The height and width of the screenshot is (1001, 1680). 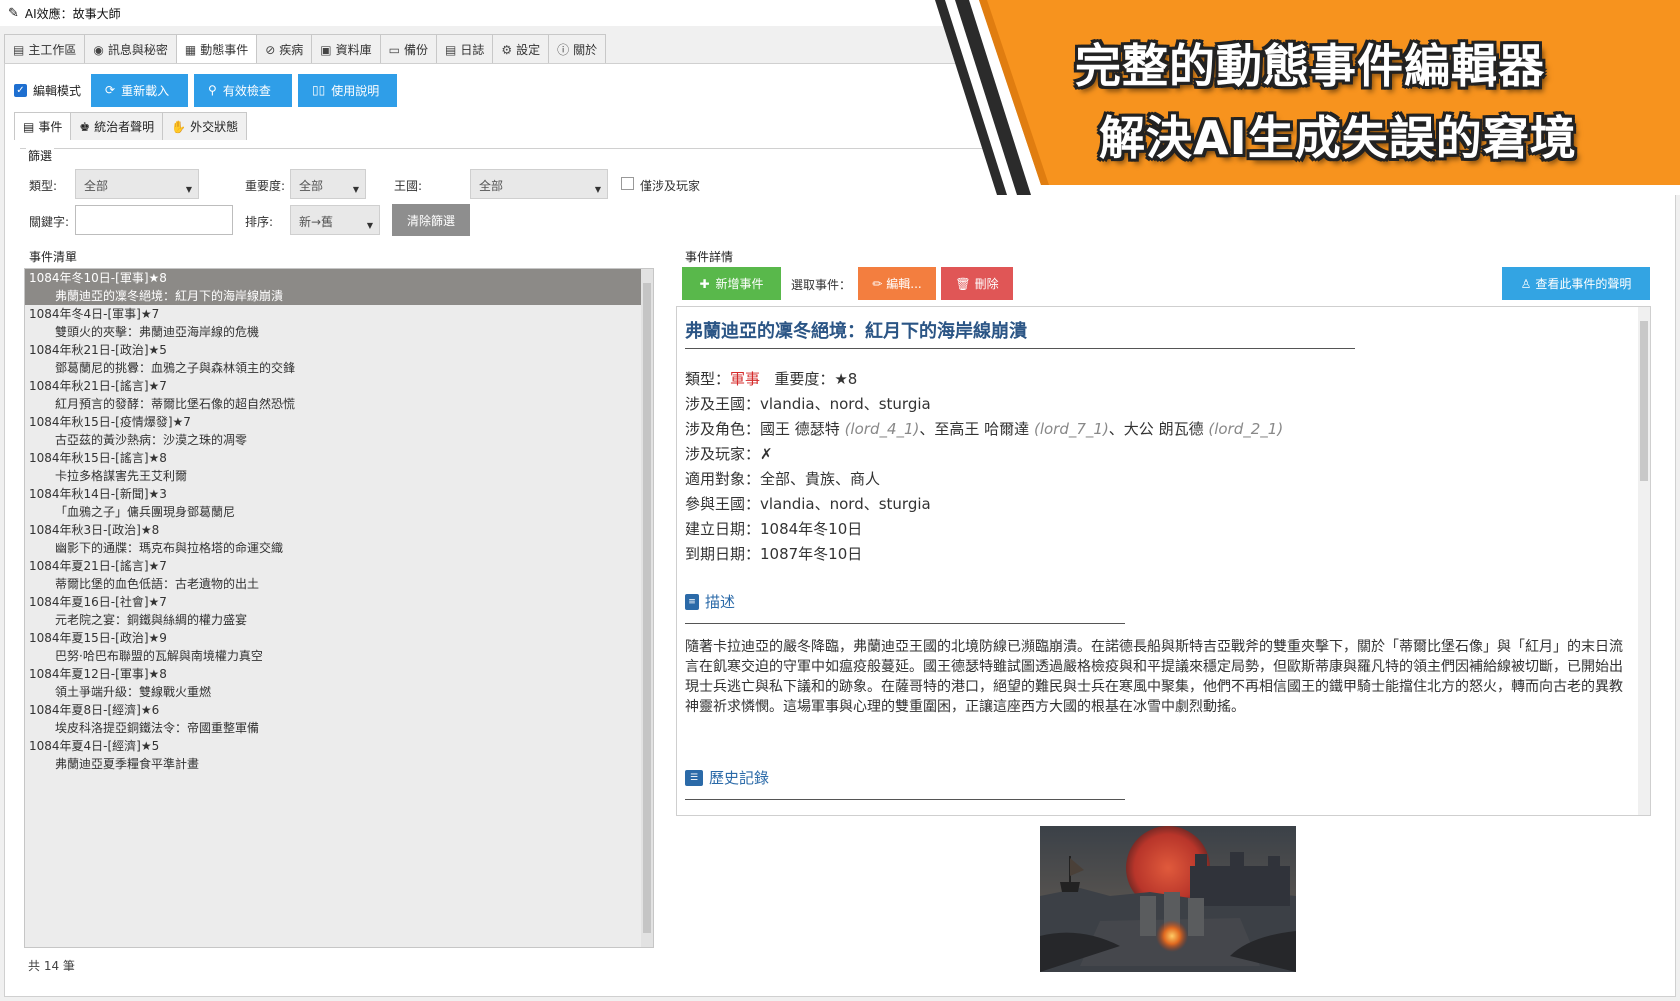 I want to click on list-item-title: 蒂爾比堡的血色低語：古老遺物的出土, so click(x=339, y=584).